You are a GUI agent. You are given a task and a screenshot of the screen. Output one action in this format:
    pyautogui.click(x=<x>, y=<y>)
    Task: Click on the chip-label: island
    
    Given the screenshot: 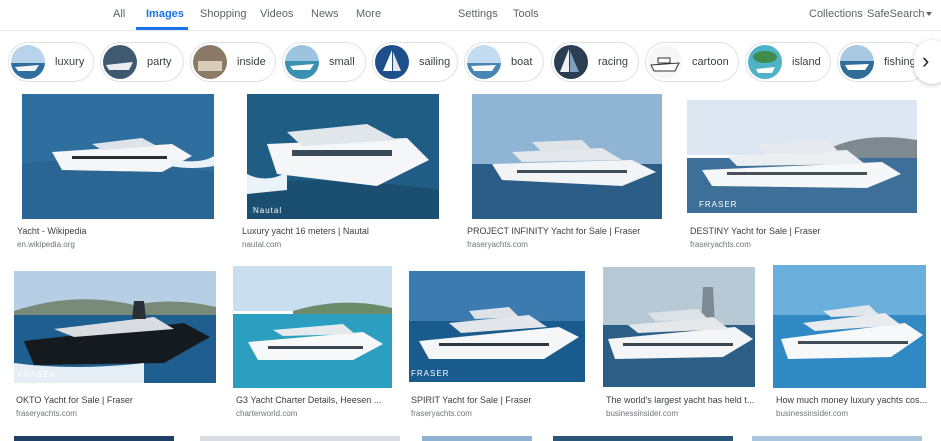 What is the action you would take?
    pyautogui.click(x=806, y=62)
    